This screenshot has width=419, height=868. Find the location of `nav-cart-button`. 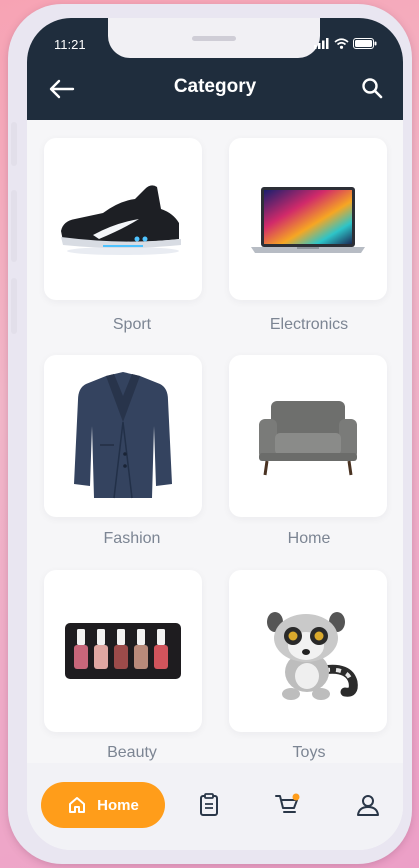

nav-cart-button is located at coordinates (288, 805).